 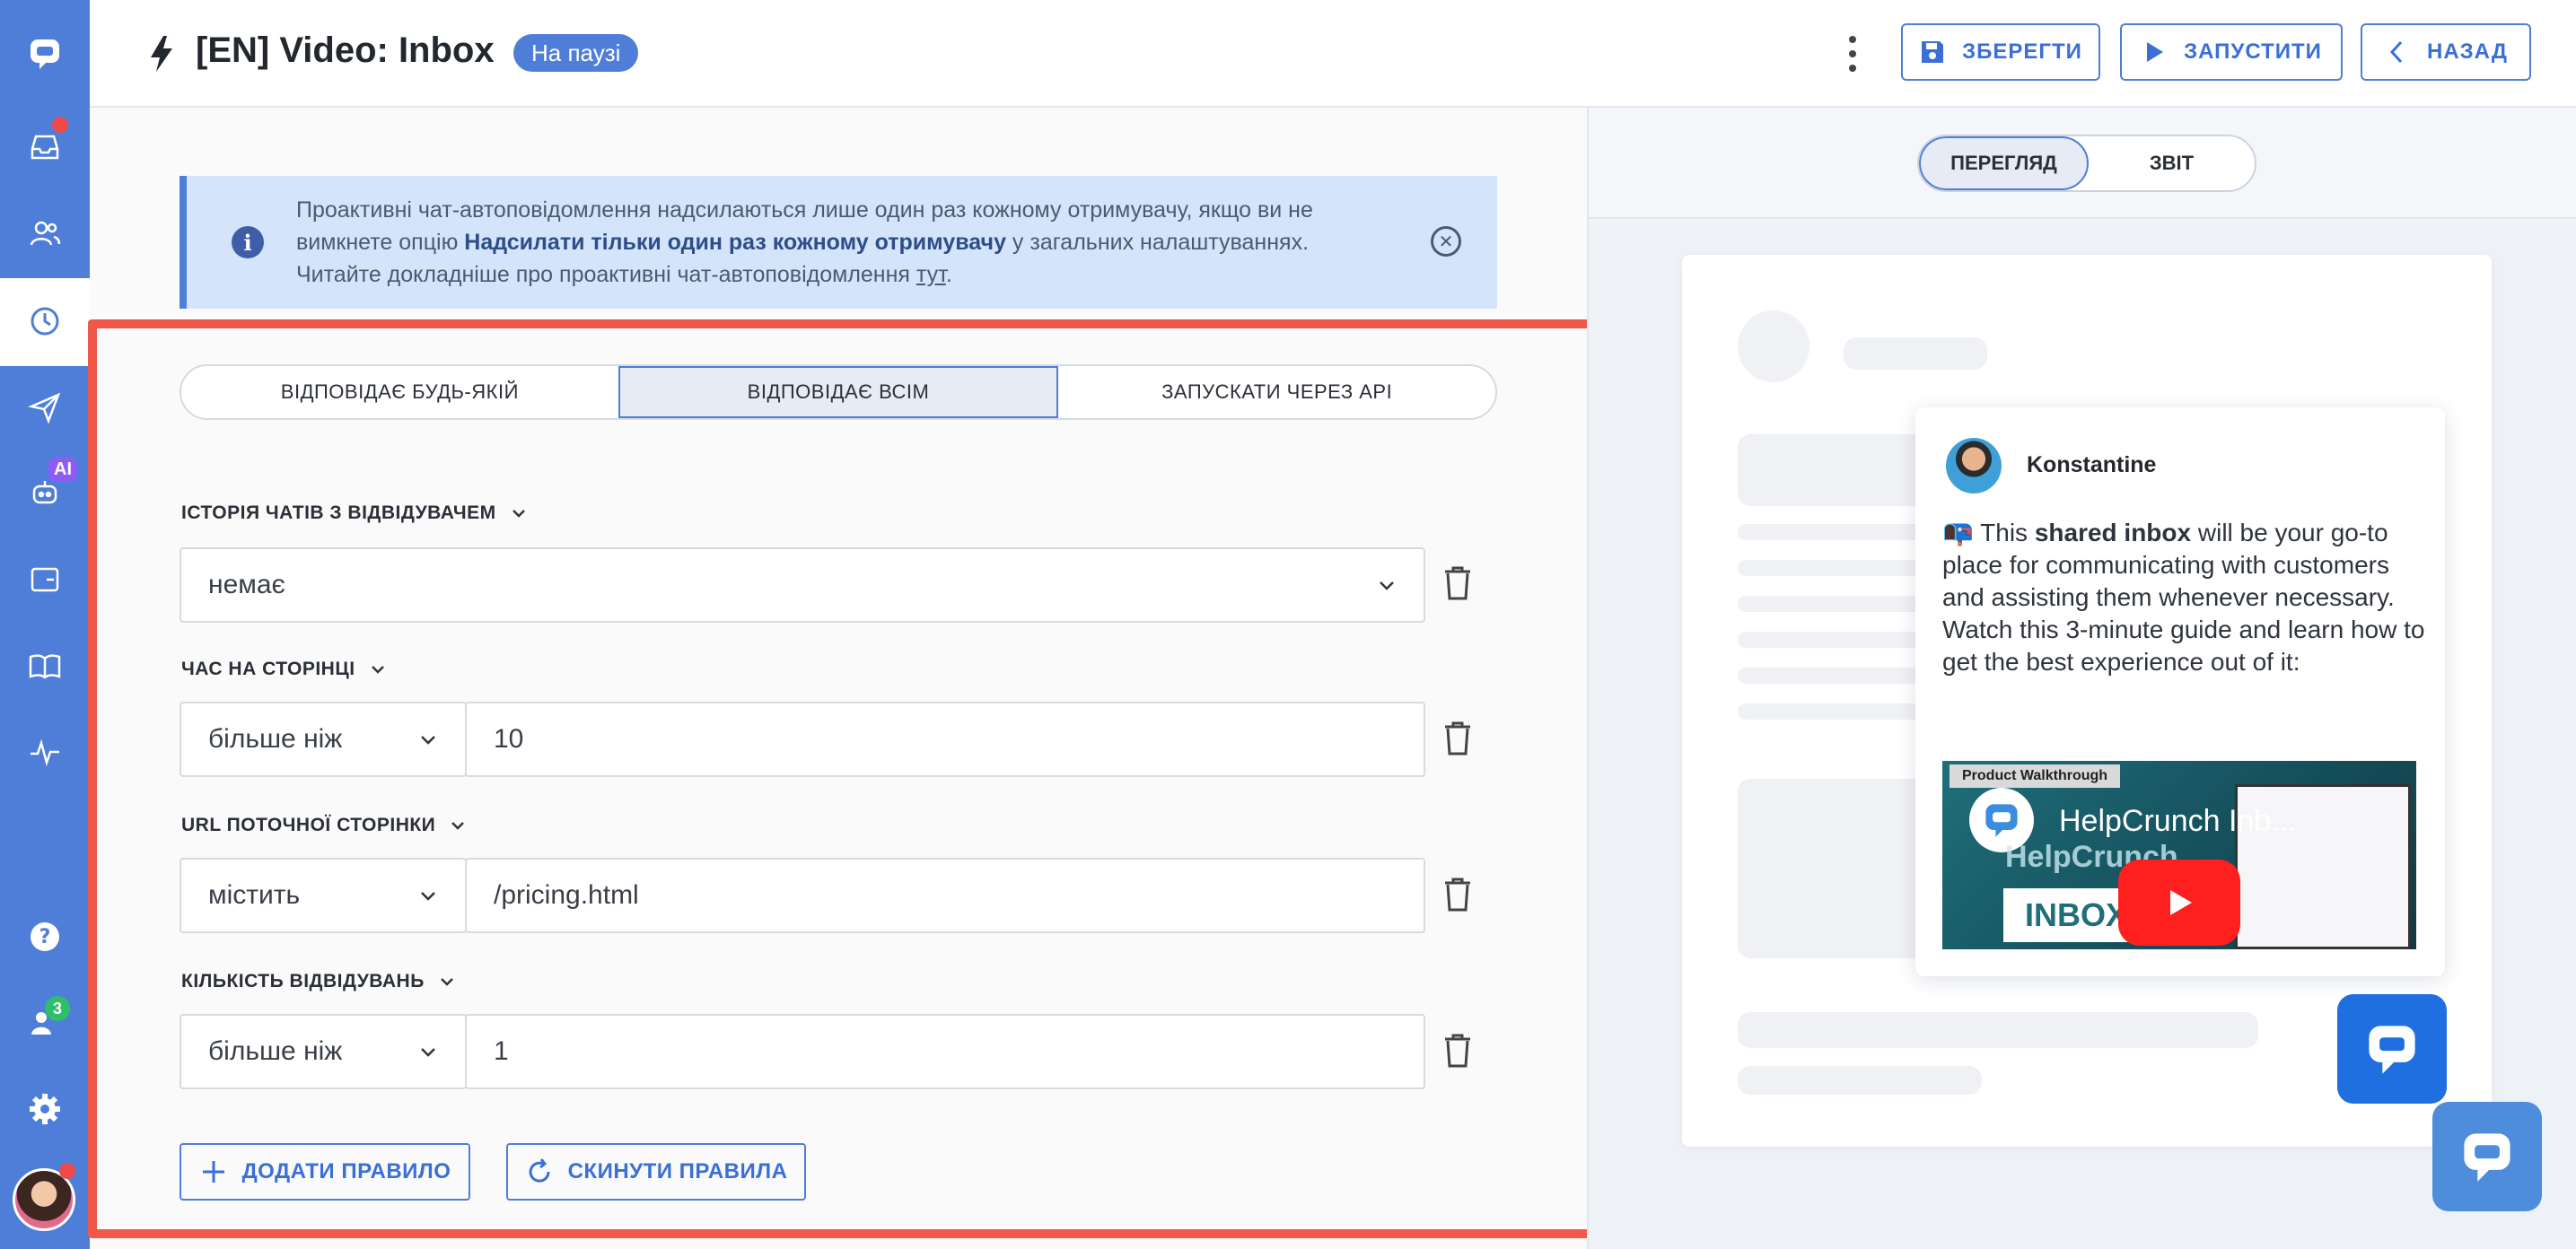 What do you see at coordinates (945, 1051) in the screenshot?
I see `visits-value-input: 1` at bounding box center [945, 1051].